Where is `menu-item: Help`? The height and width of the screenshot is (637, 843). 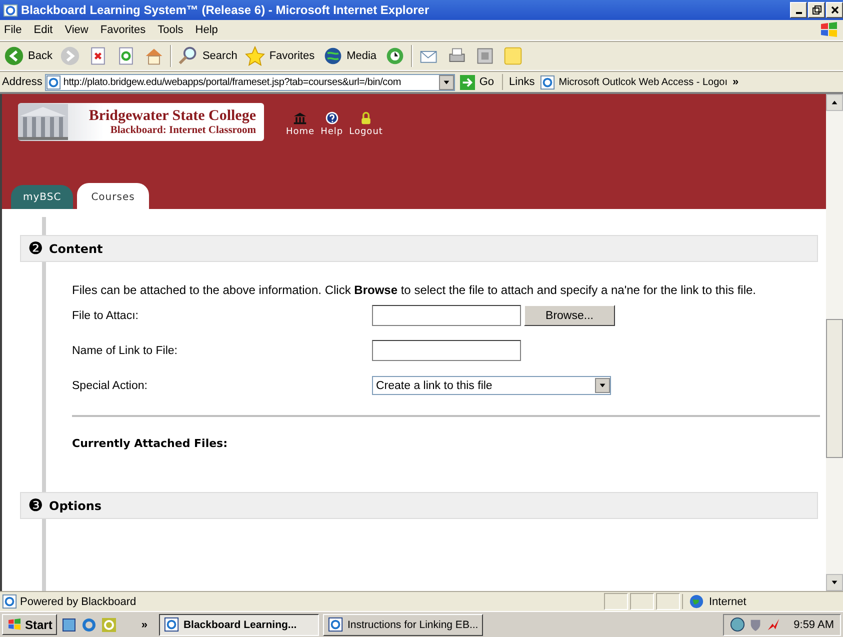
menu-item: Help is located at coordinates (206, 30).